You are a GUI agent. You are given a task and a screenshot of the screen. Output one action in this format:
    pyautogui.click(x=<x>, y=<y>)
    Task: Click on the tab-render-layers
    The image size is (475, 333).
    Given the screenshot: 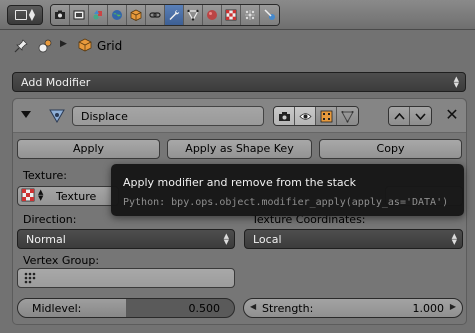 What is the action you would take?
    pyautogui.click(x=79, y=15)
    